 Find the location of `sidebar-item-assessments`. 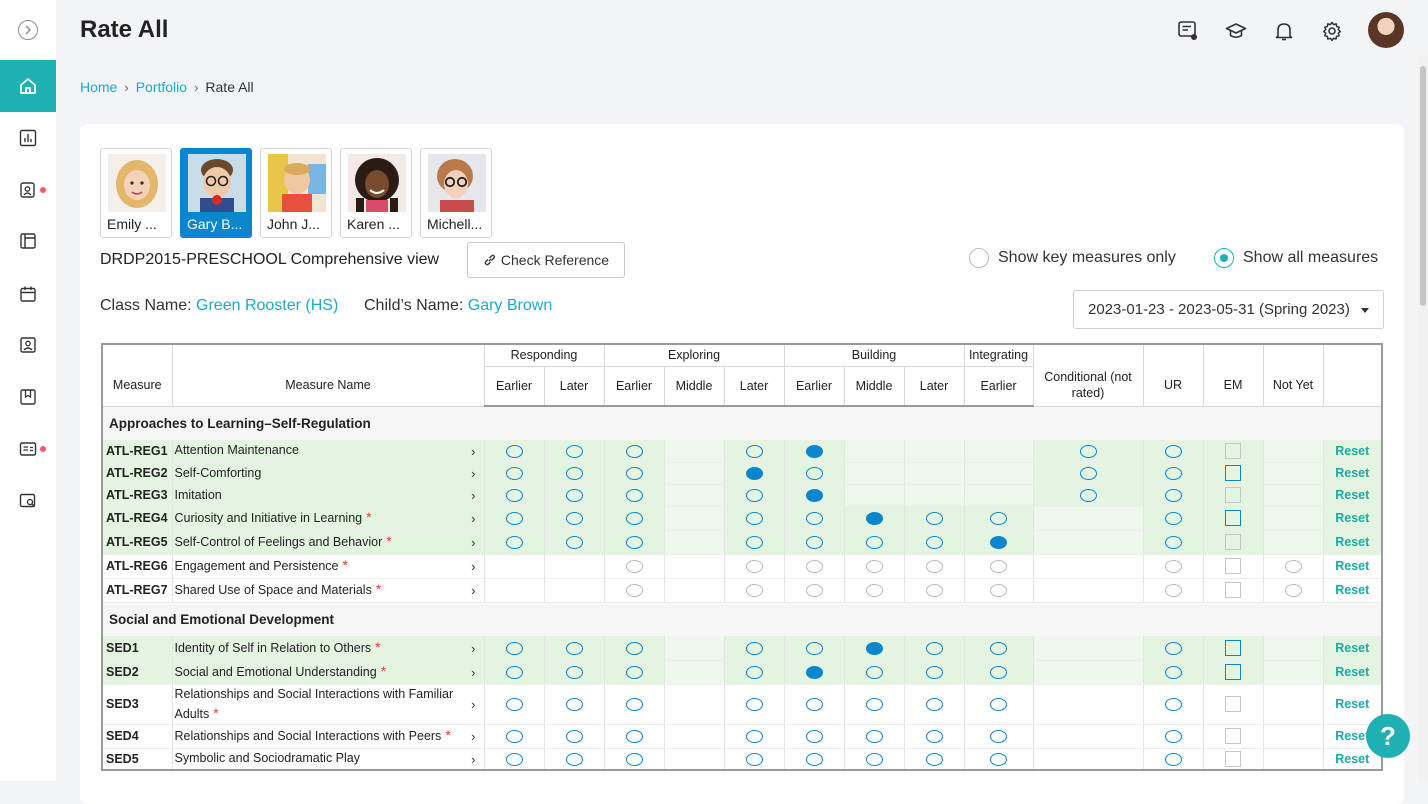

sidebar-item-assessments is located at coordinates (28, 190).